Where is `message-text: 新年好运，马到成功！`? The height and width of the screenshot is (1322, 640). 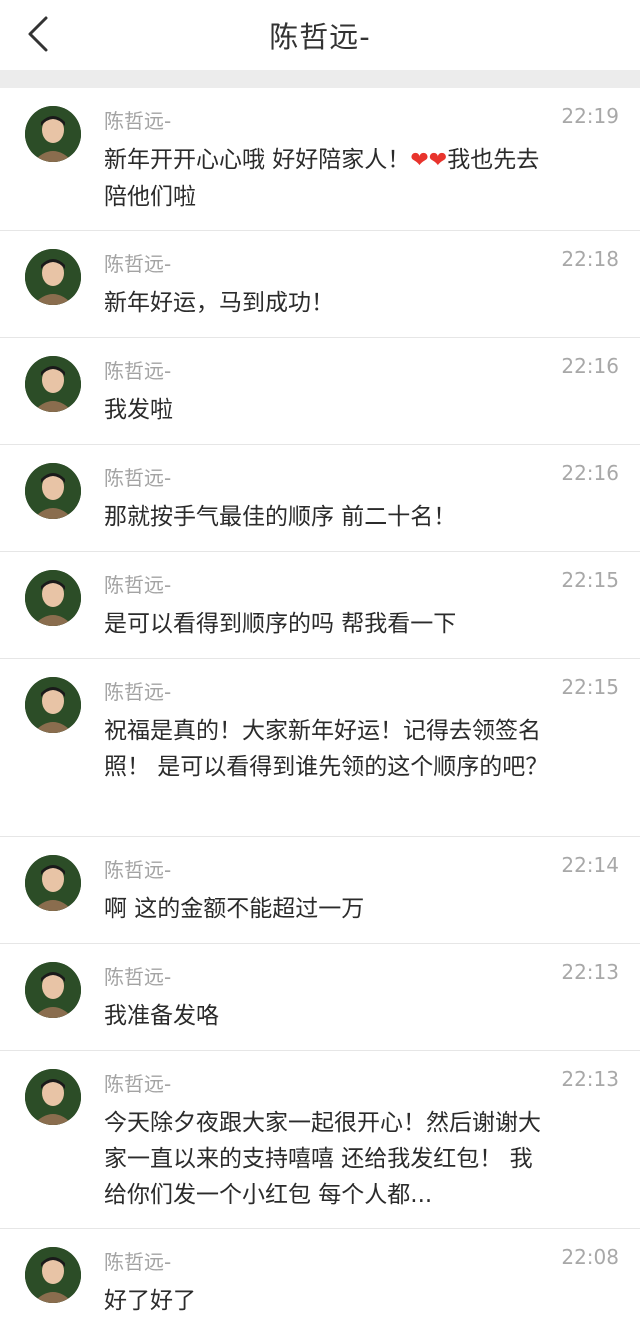
message-text: 新年好运，马到成功！ is located at coordinates (219, 303).